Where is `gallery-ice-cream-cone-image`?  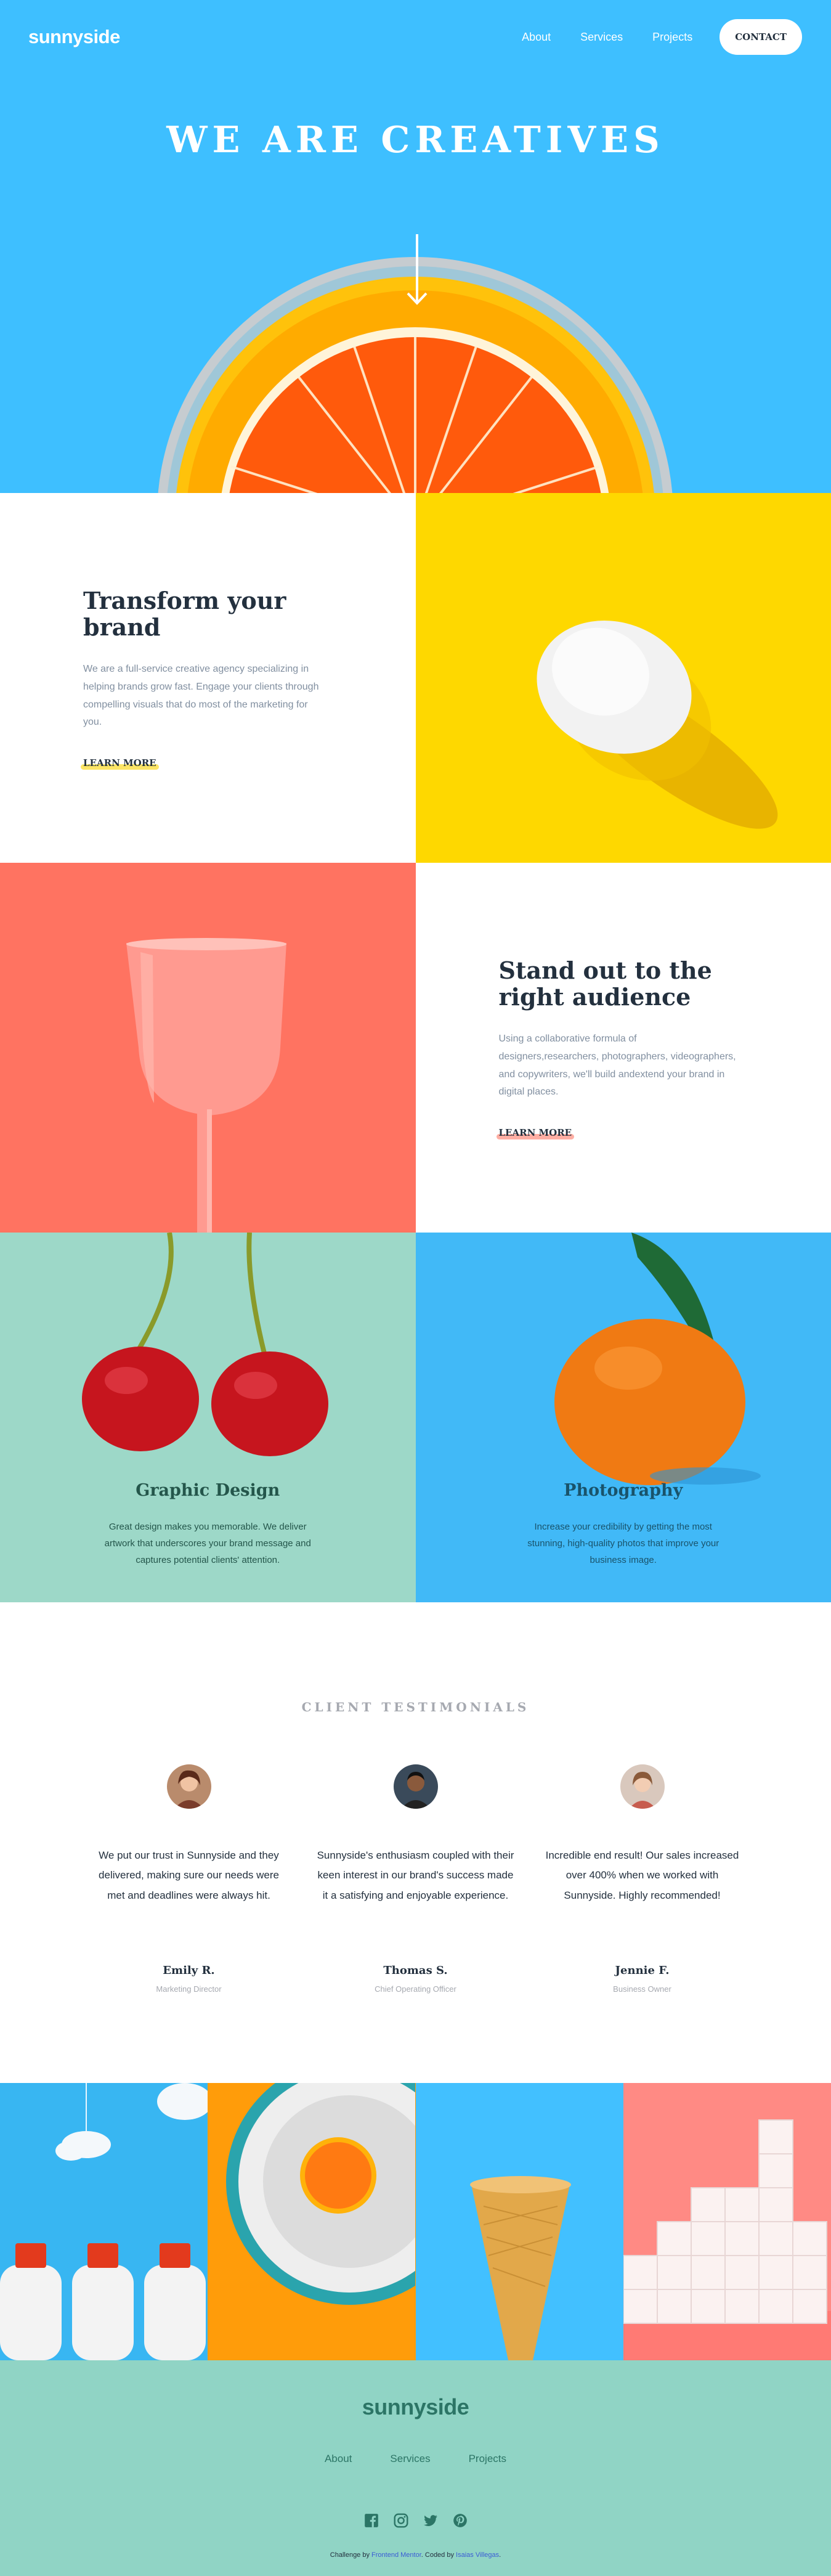 gallery-ice-cream-cone-image is located at coordinates (519, 2222).